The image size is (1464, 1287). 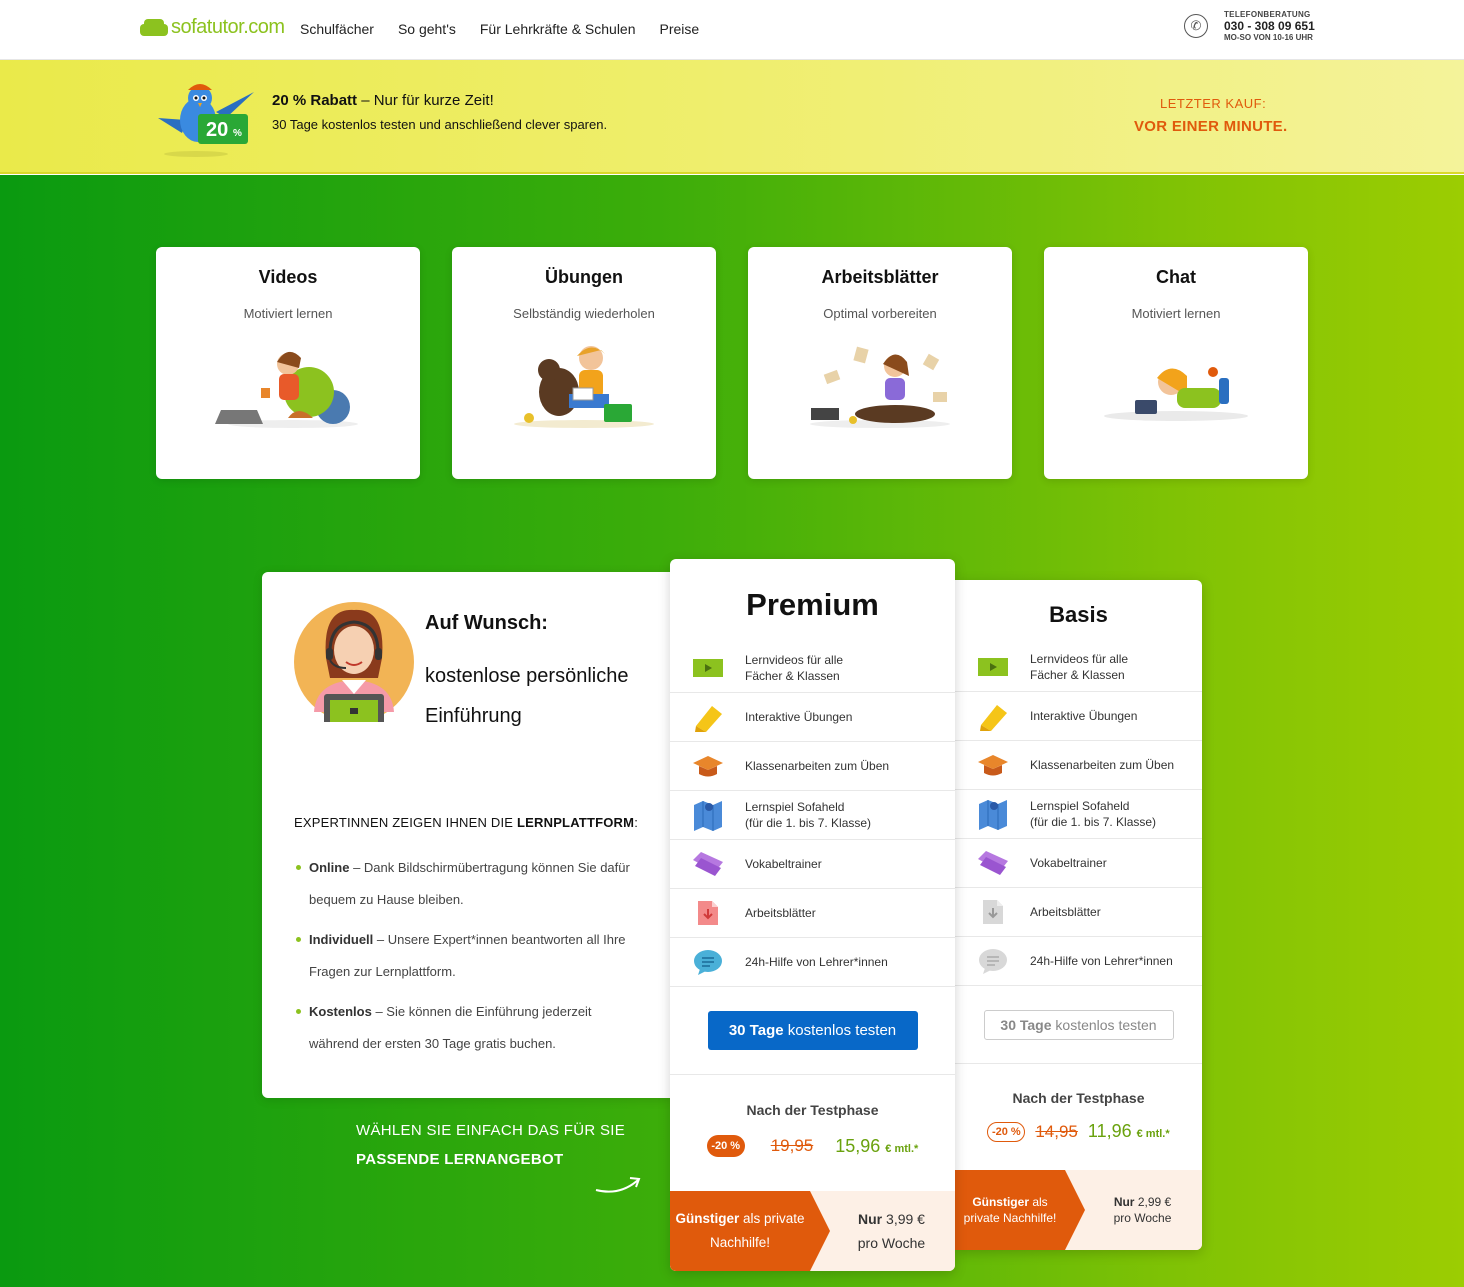 I want to click on nav-item-so-gehts: So geht's, so click(x=427, y=29).